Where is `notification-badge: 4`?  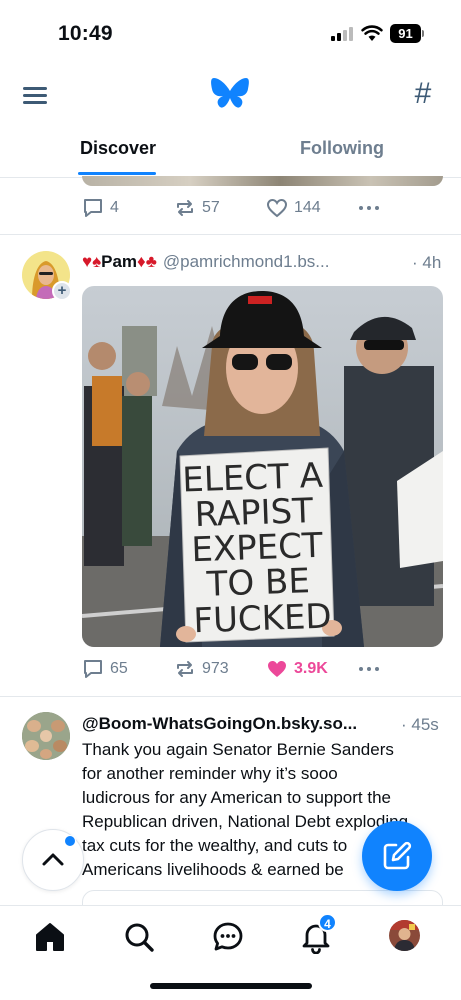
notification-badge: 4 is located at coordinates (327, 922).